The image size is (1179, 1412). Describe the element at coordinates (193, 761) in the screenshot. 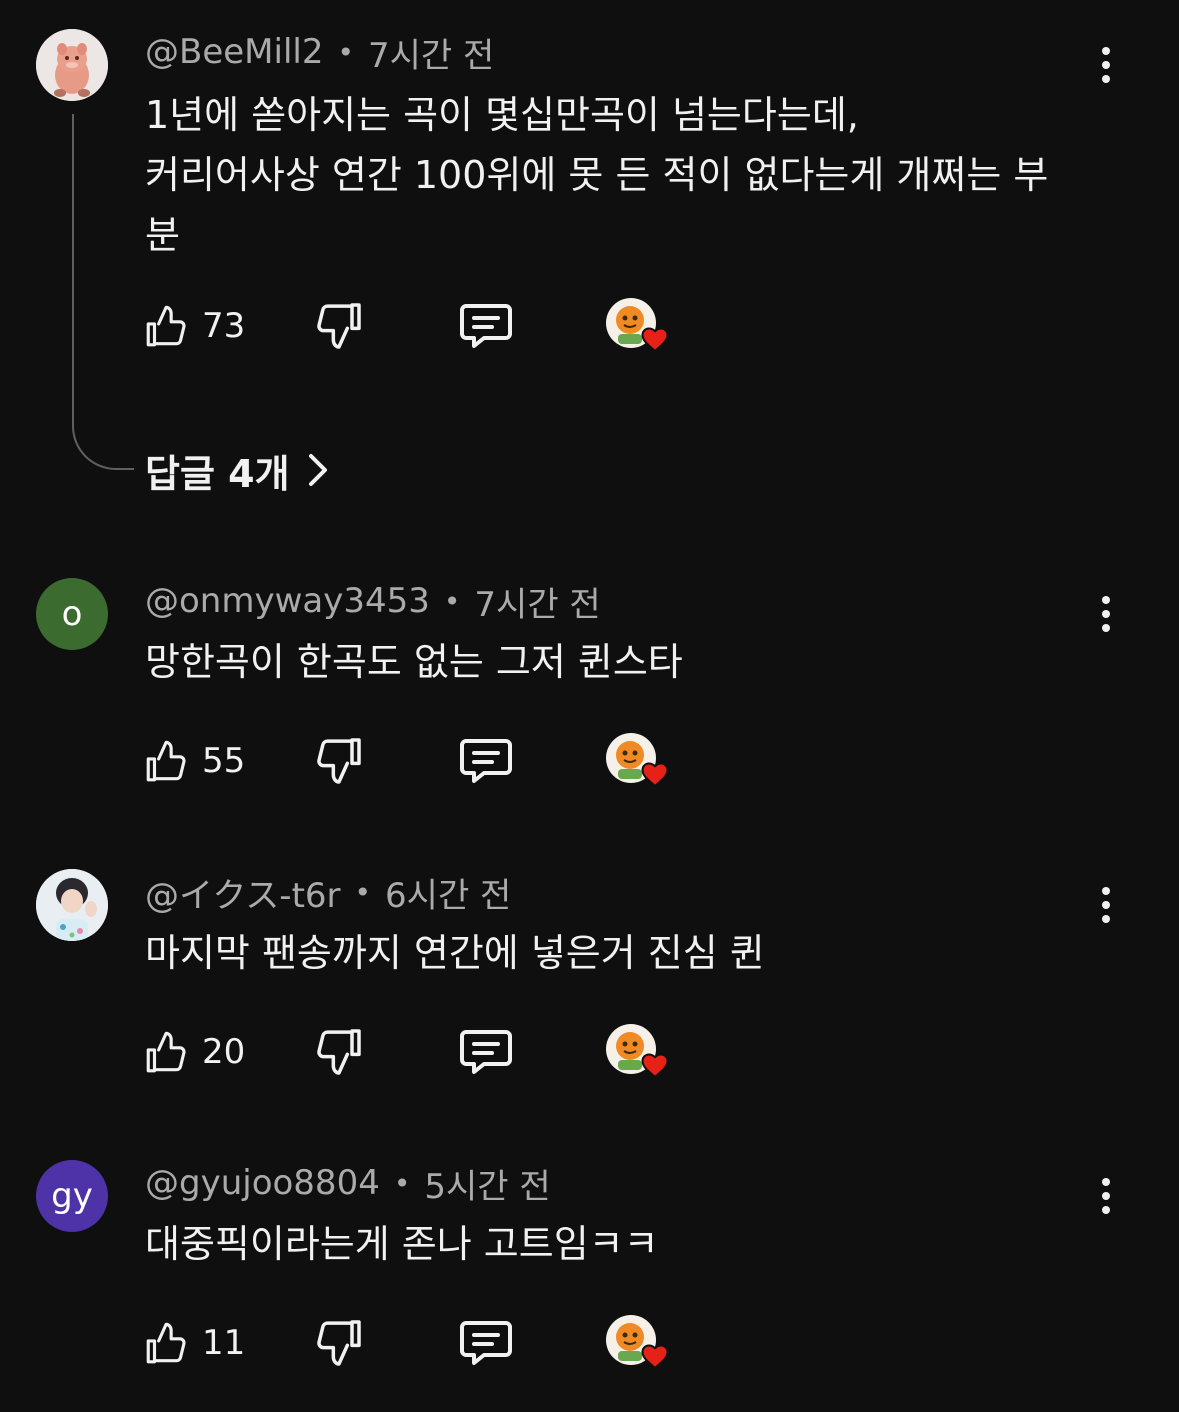

I see `like-button: 55` at that location.